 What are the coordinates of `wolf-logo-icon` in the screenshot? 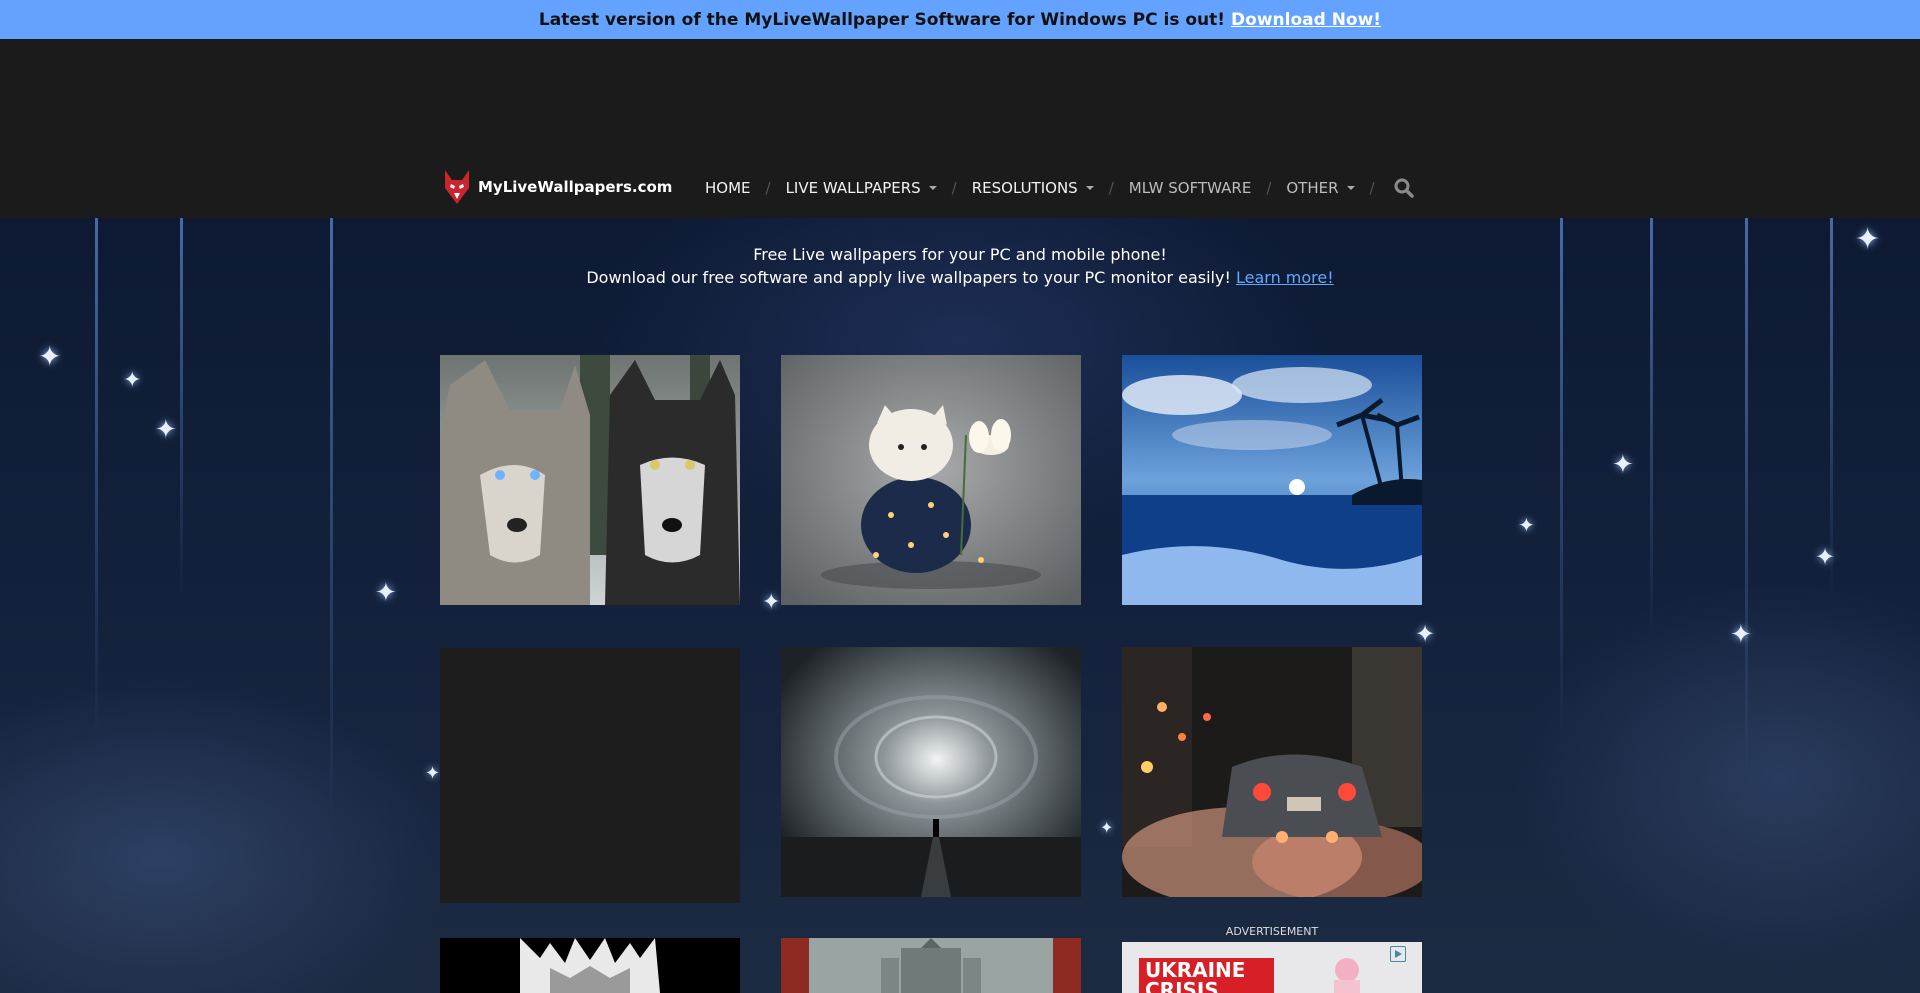 It's located at (457, 187).